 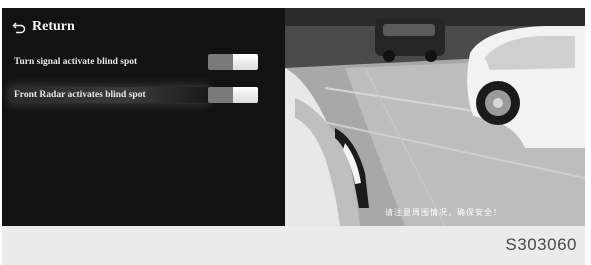 I want to click on figure-code: S303060, so click(x=541, y=244).